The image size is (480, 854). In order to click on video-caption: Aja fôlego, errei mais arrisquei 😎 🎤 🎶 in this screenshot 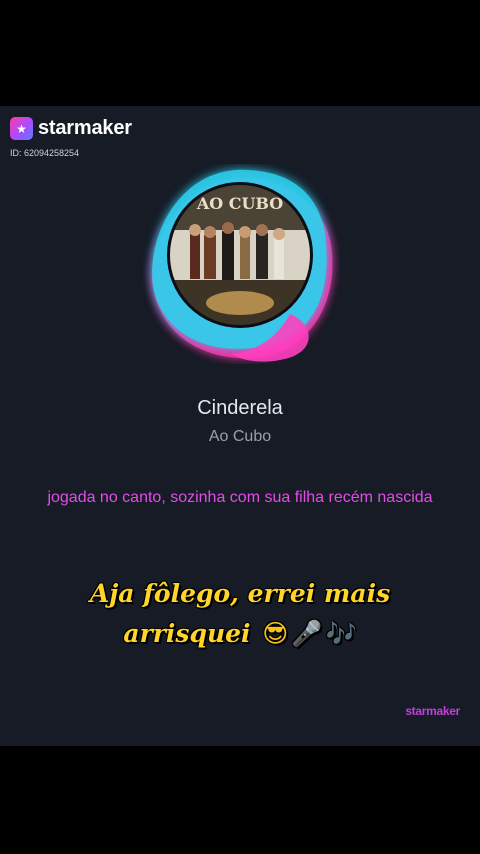, I will do `click(240, 614)`.